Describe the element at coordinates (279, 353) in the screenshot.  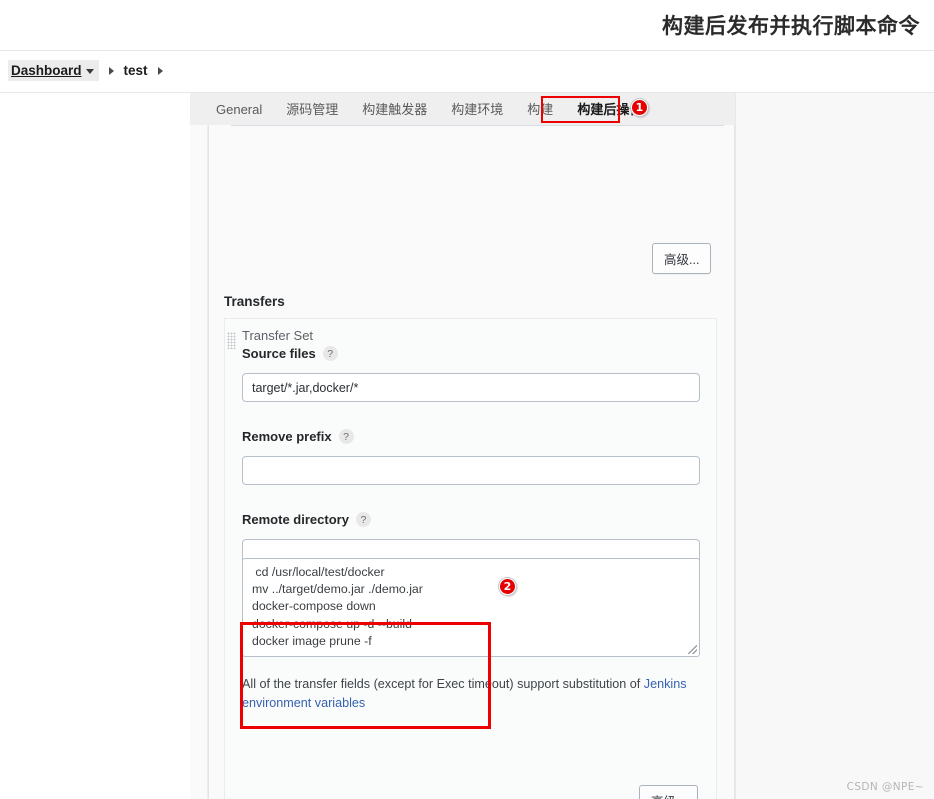
I see `source-files-label-text: Source files` at that location.